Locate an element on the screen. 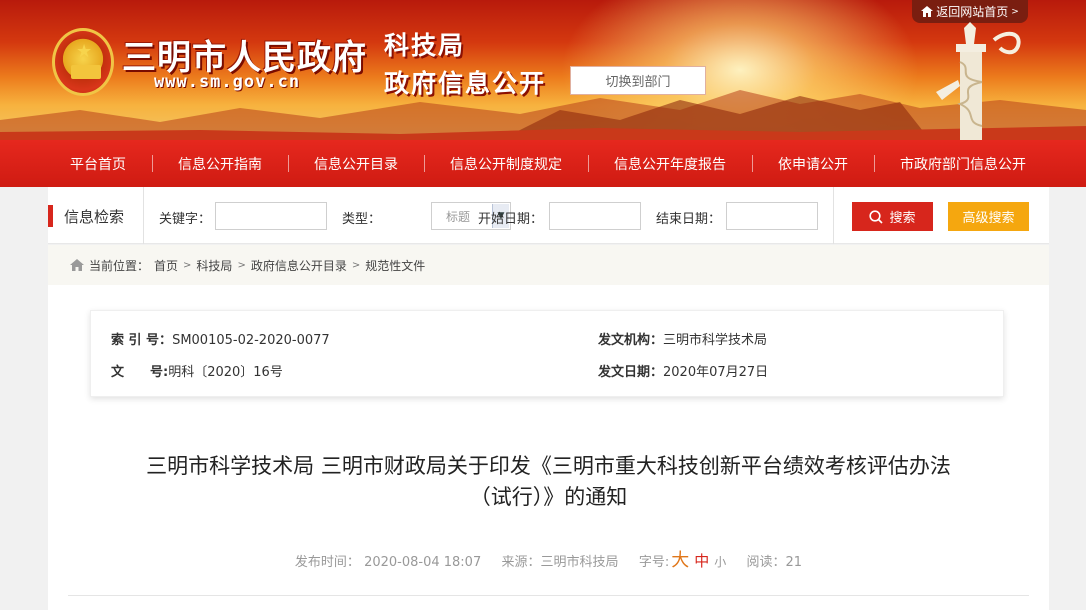  meta-org-row: 发文机构：三明市科学技术局 is located at coordinates (682, 338).